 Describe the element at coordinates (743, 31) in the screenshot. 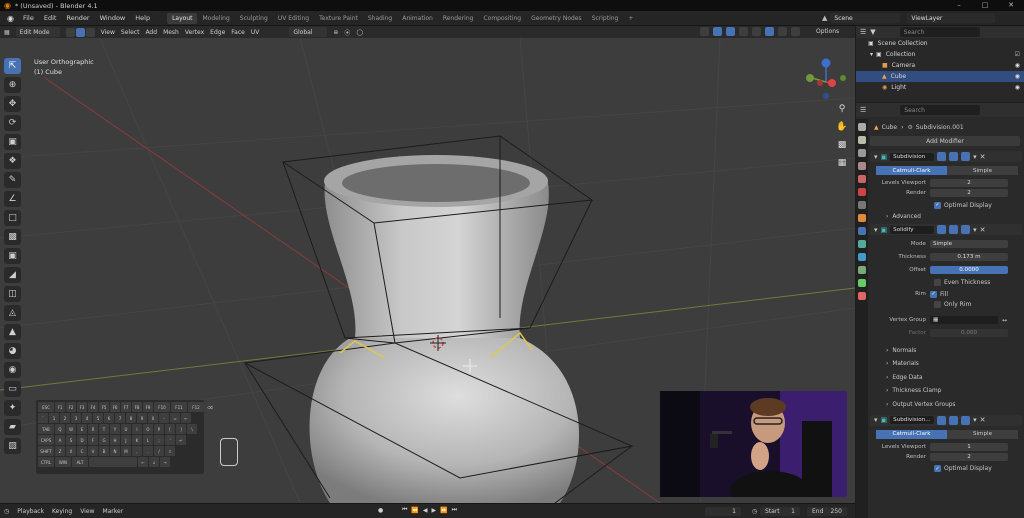

I see `xray-icon` at that location.